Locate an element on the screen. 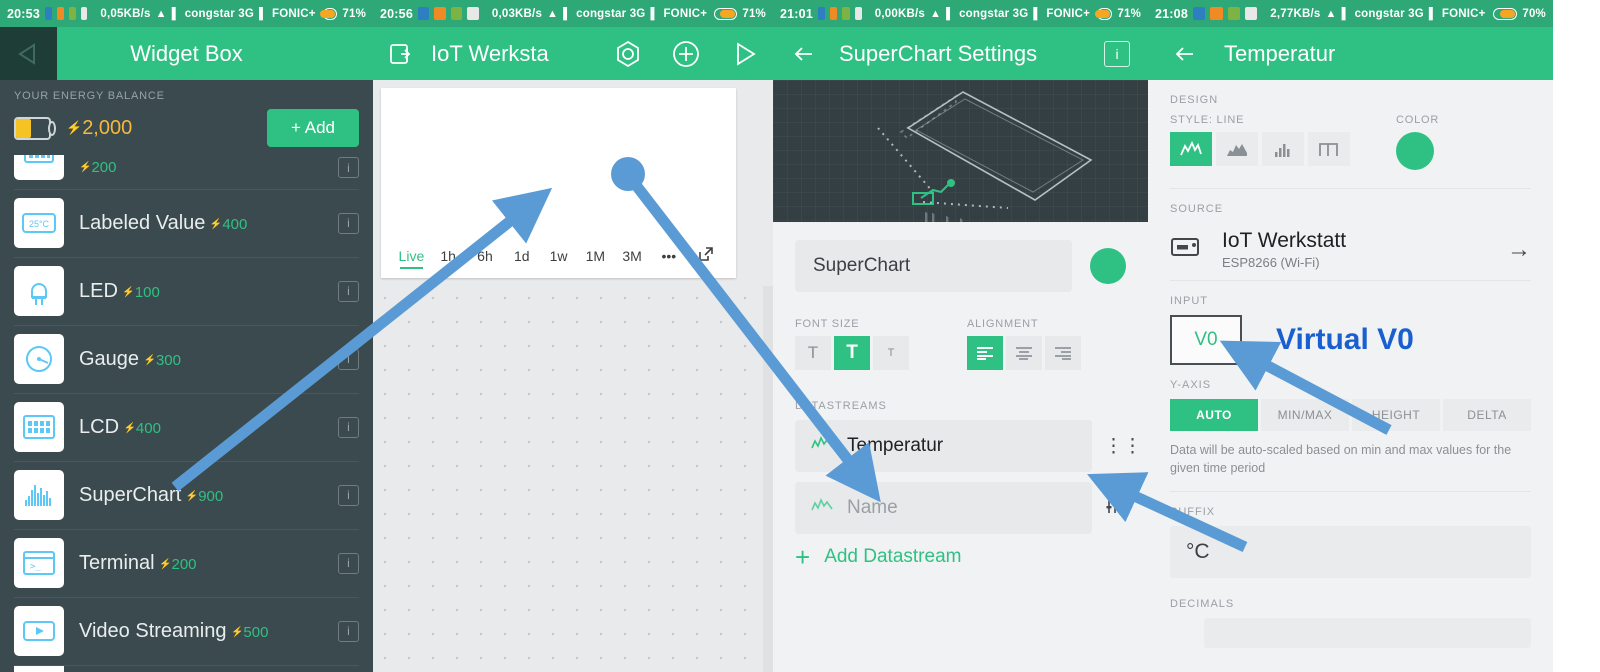 The width and height of the screenshot is (1600, 672). yaxis-delta-button: DELTA is located at coordinates (1487, 415).